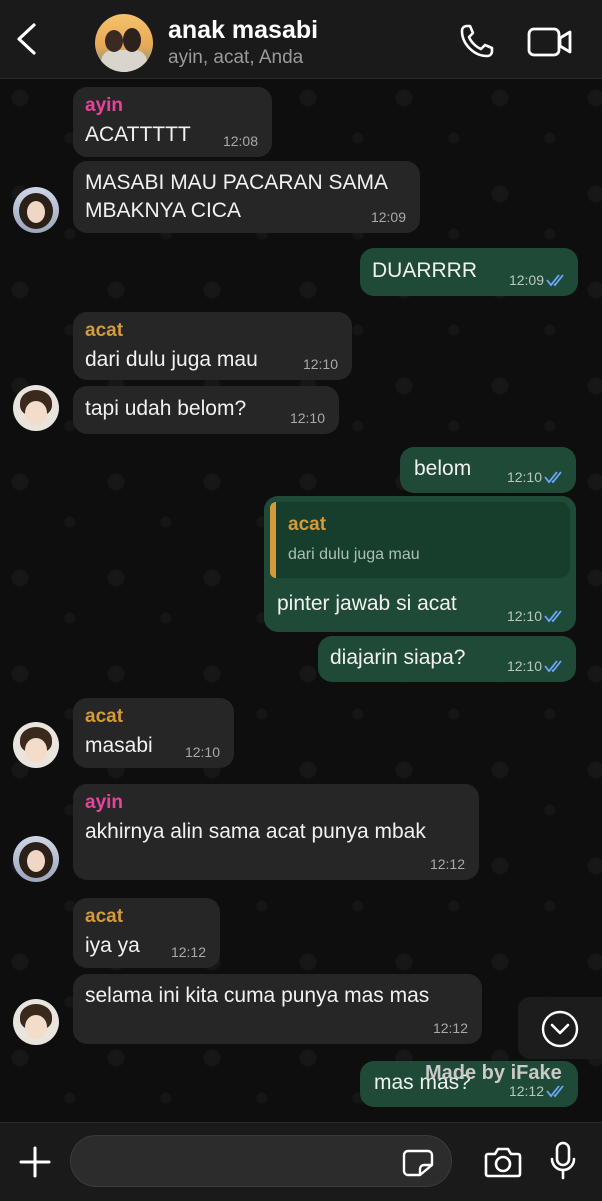 Image resolution: width=602 pixels, height=1201 pixels. Describe the element at coordinates (354, 554) in the screenshot. I see `reply-text: dari dulu juga mau` at that location.